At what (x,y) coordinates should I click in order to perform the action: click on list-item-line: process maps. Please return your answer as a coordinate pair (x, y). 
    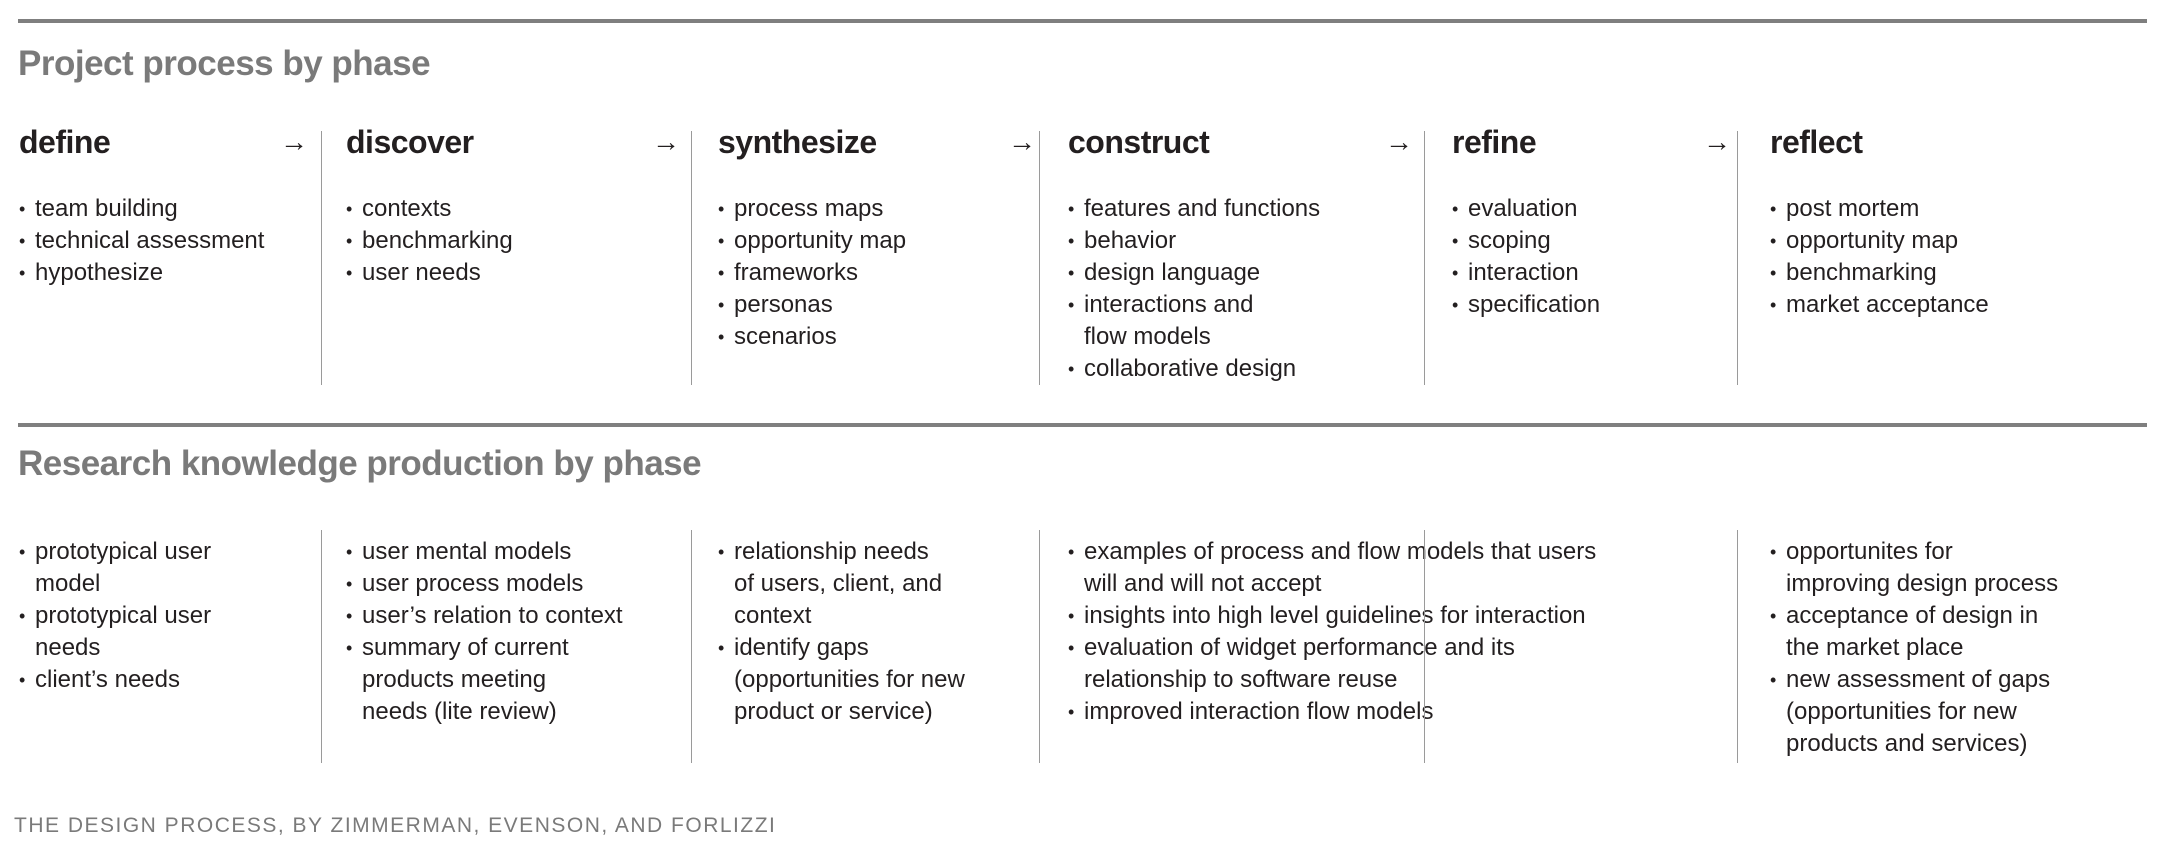
    Looking at the image, I should click on (809, 208).